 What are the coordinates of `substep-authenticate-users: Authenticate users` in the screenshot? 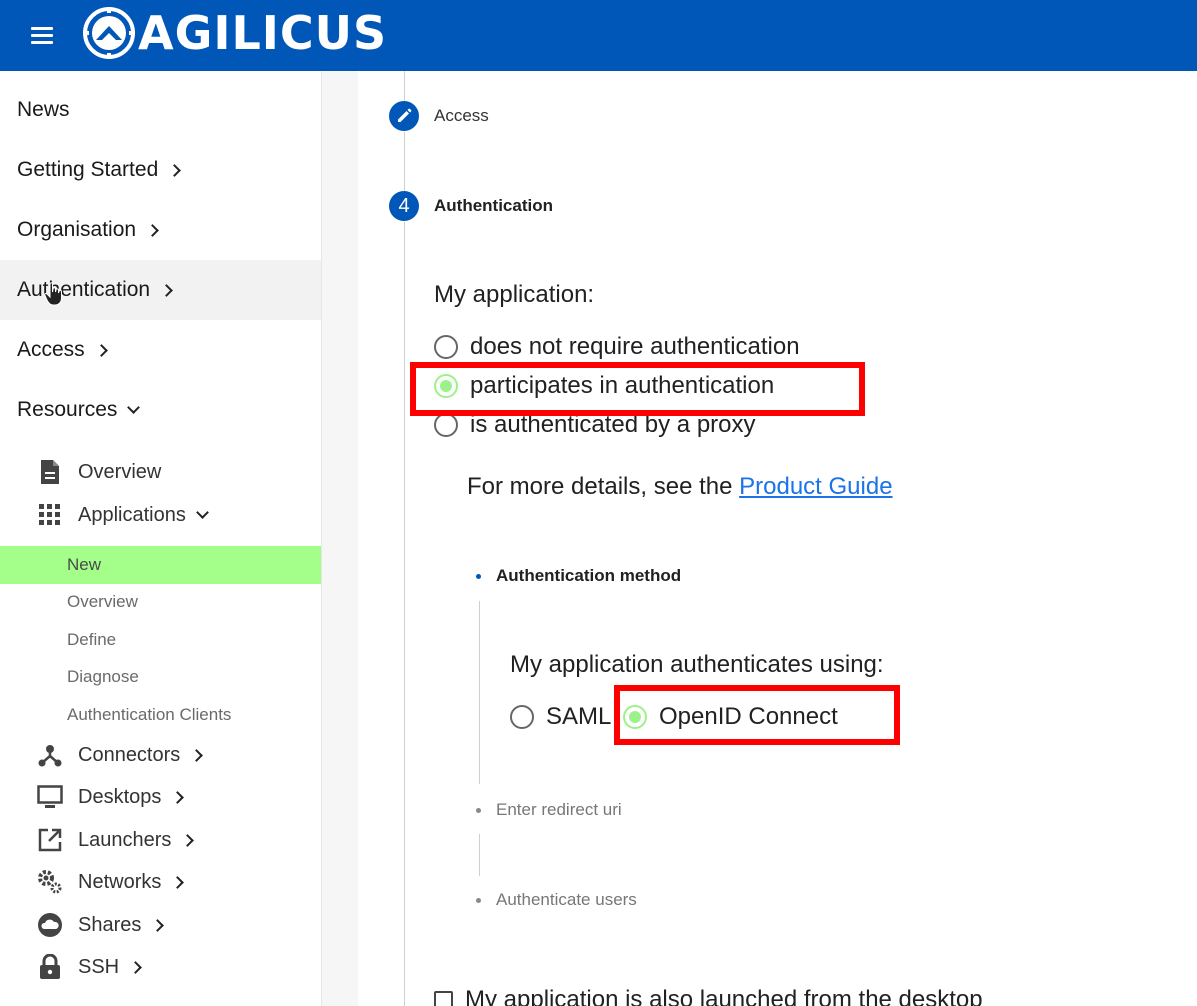 It's located at (556, 900).